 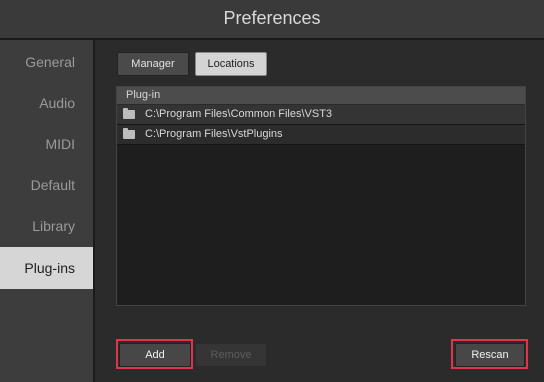 I want to click on sidebar-item-default: Default, so click(x=53, y=185).